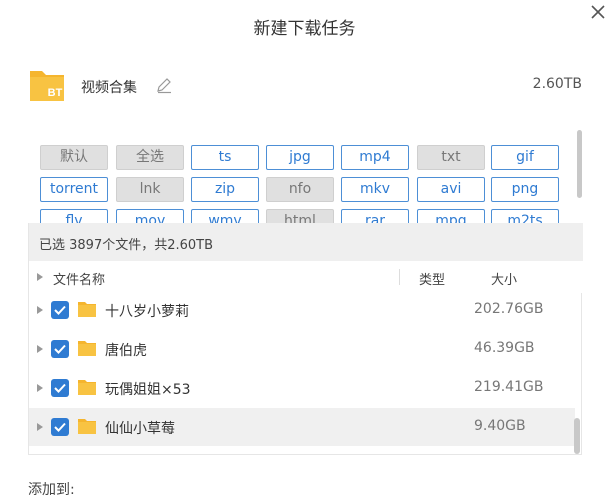  What do you see at coordinates (451, 189) in the screenshot?
I see `filter-chip: avi` at bounding box center [451, 189].